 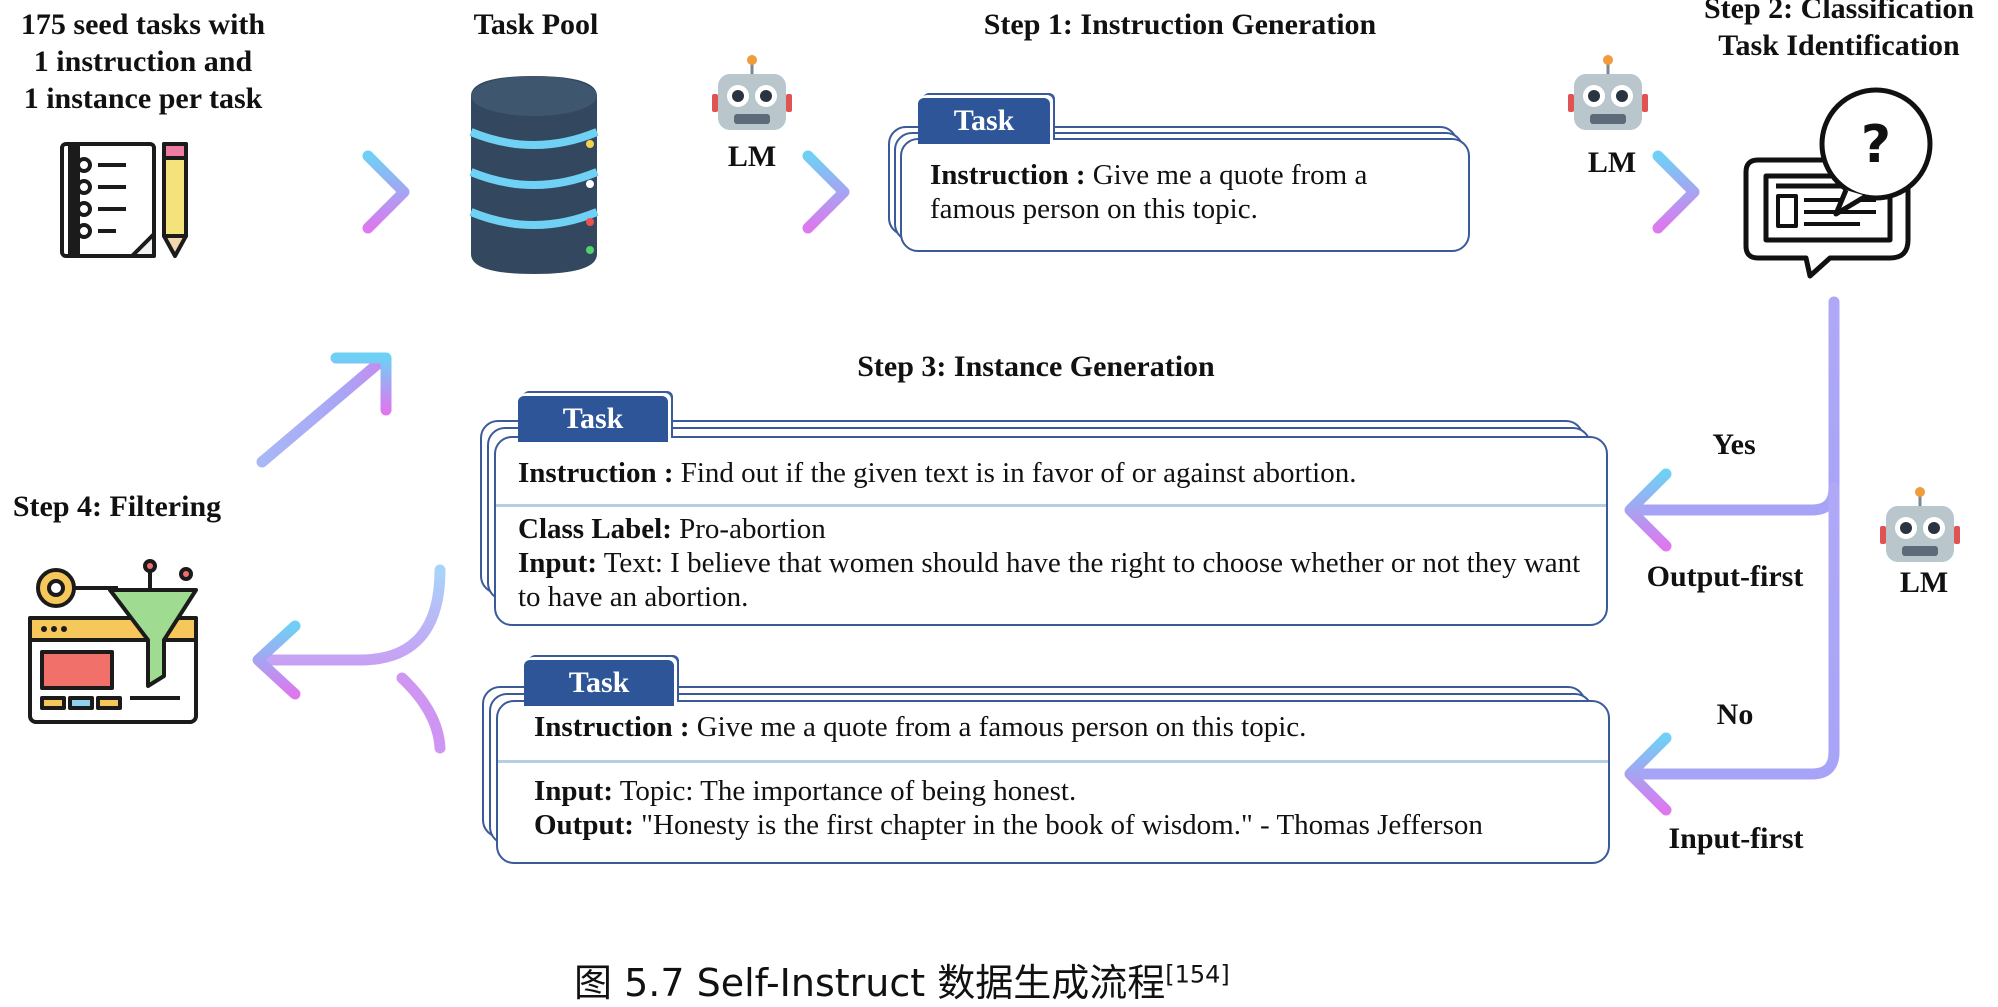 I want to click on step3-title: Step 3: Instance Generation, so click(x=1036, y=366).